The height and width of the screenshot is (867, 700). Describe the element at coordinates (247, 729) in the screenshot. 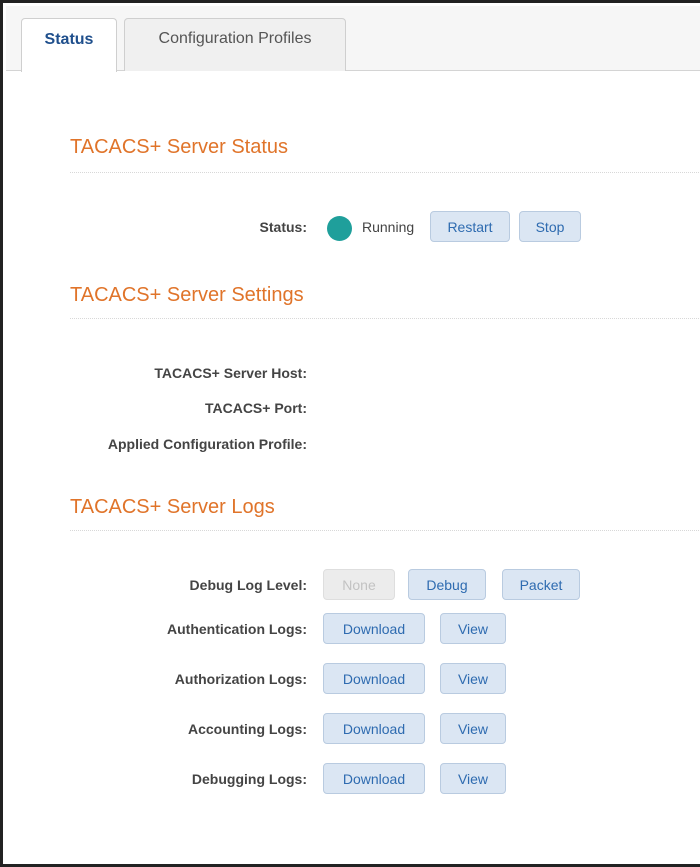

I see `accounting-logs-label: Accounting Logs:` at that location.